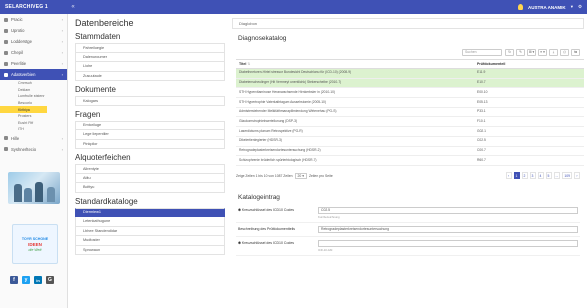  What do you see at coordinates (33, 83) in the screenshot?
I see `sidebar-subitem: Cmrrsuh` at bounding box center [33, 83].